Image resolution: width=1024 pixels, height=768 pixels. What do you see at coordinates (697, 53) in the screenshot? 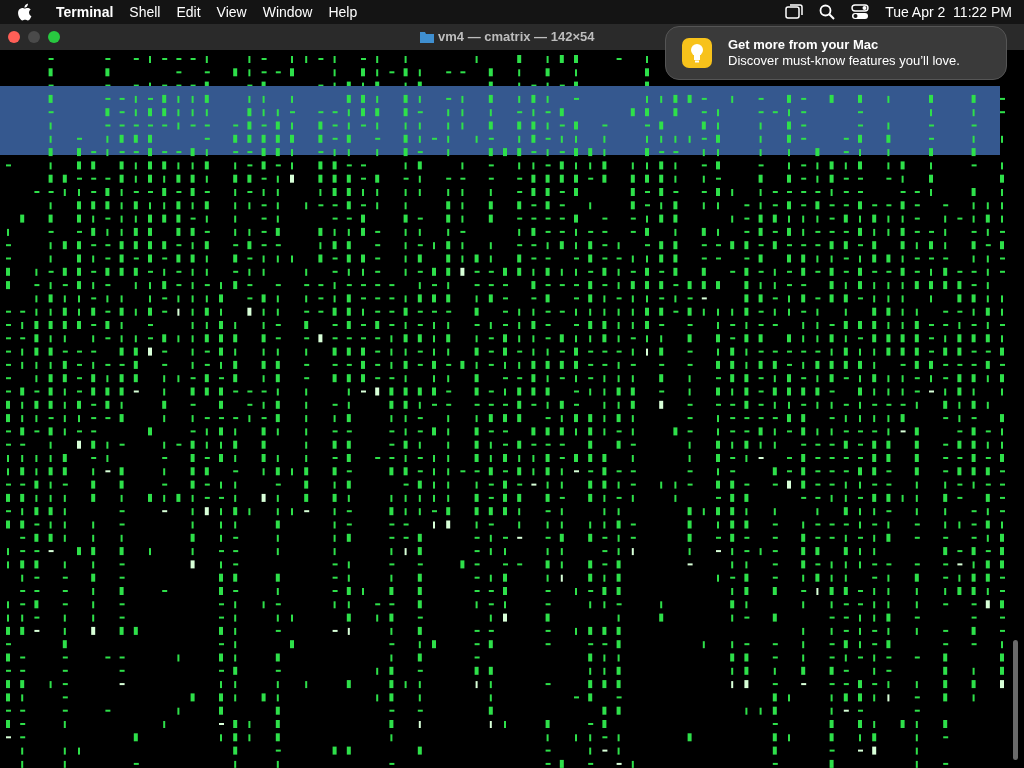
I see `lightbulb-icon` at bounding box center [697, 53].